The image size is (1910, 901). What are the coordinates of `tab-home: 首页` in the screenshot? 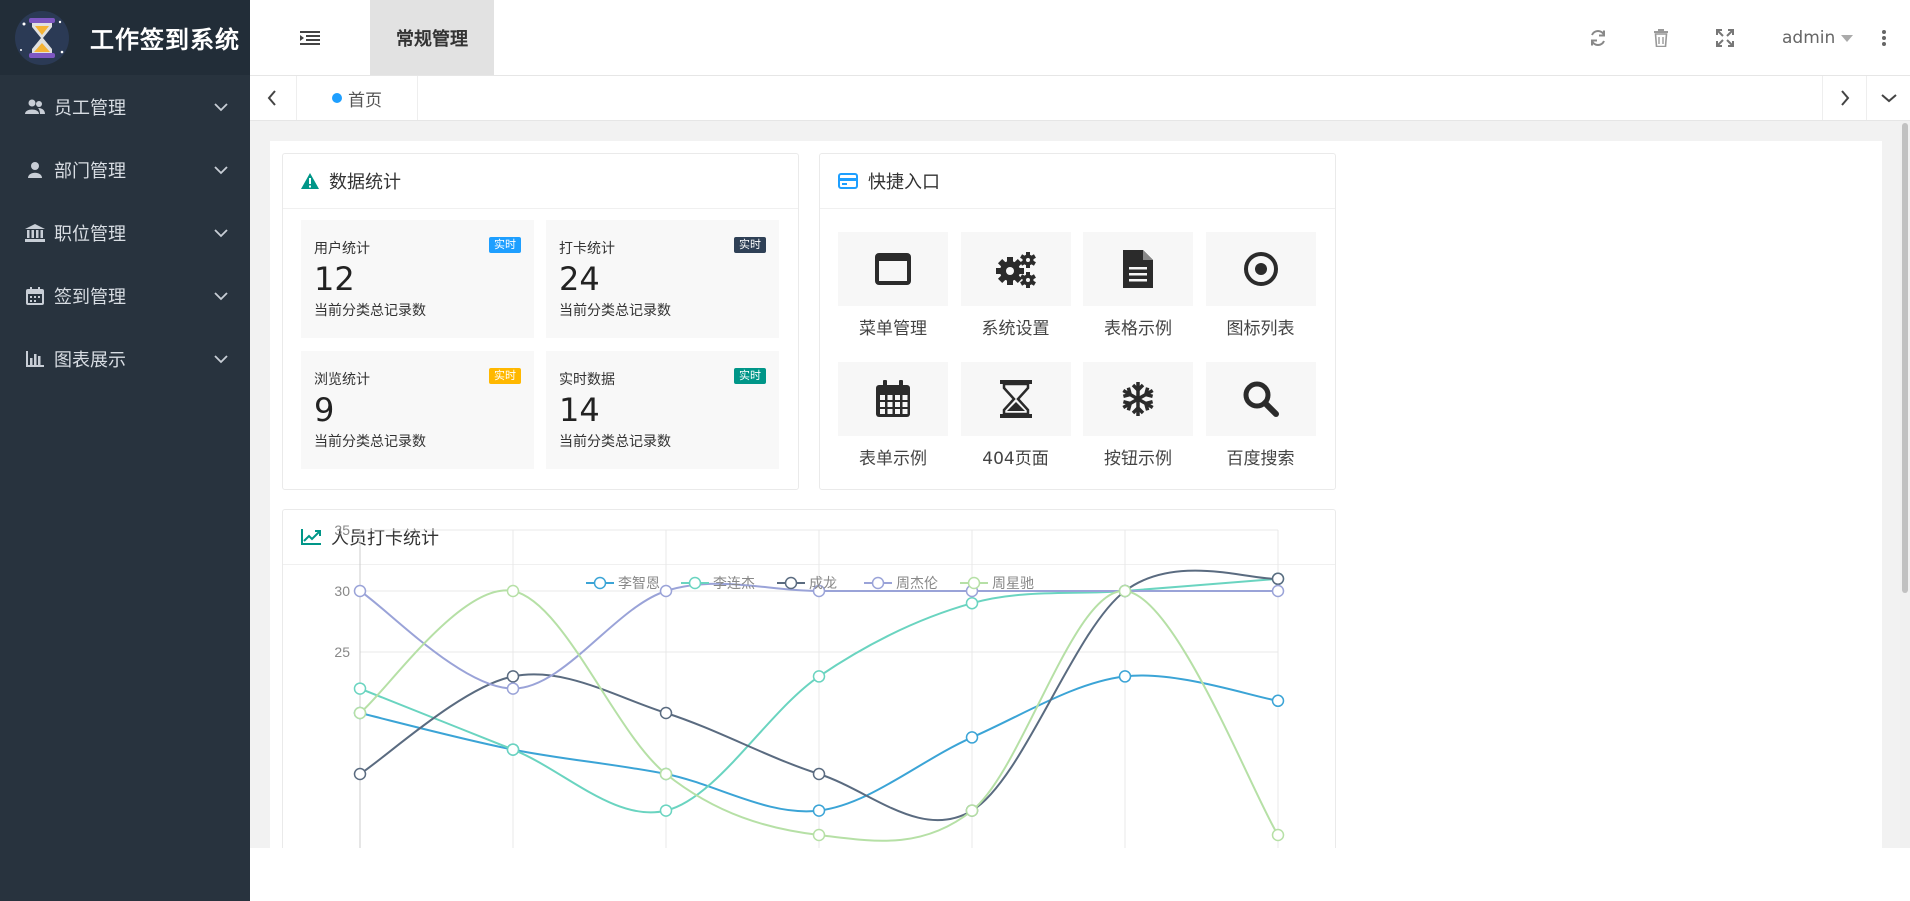 It's located at (357, 98).